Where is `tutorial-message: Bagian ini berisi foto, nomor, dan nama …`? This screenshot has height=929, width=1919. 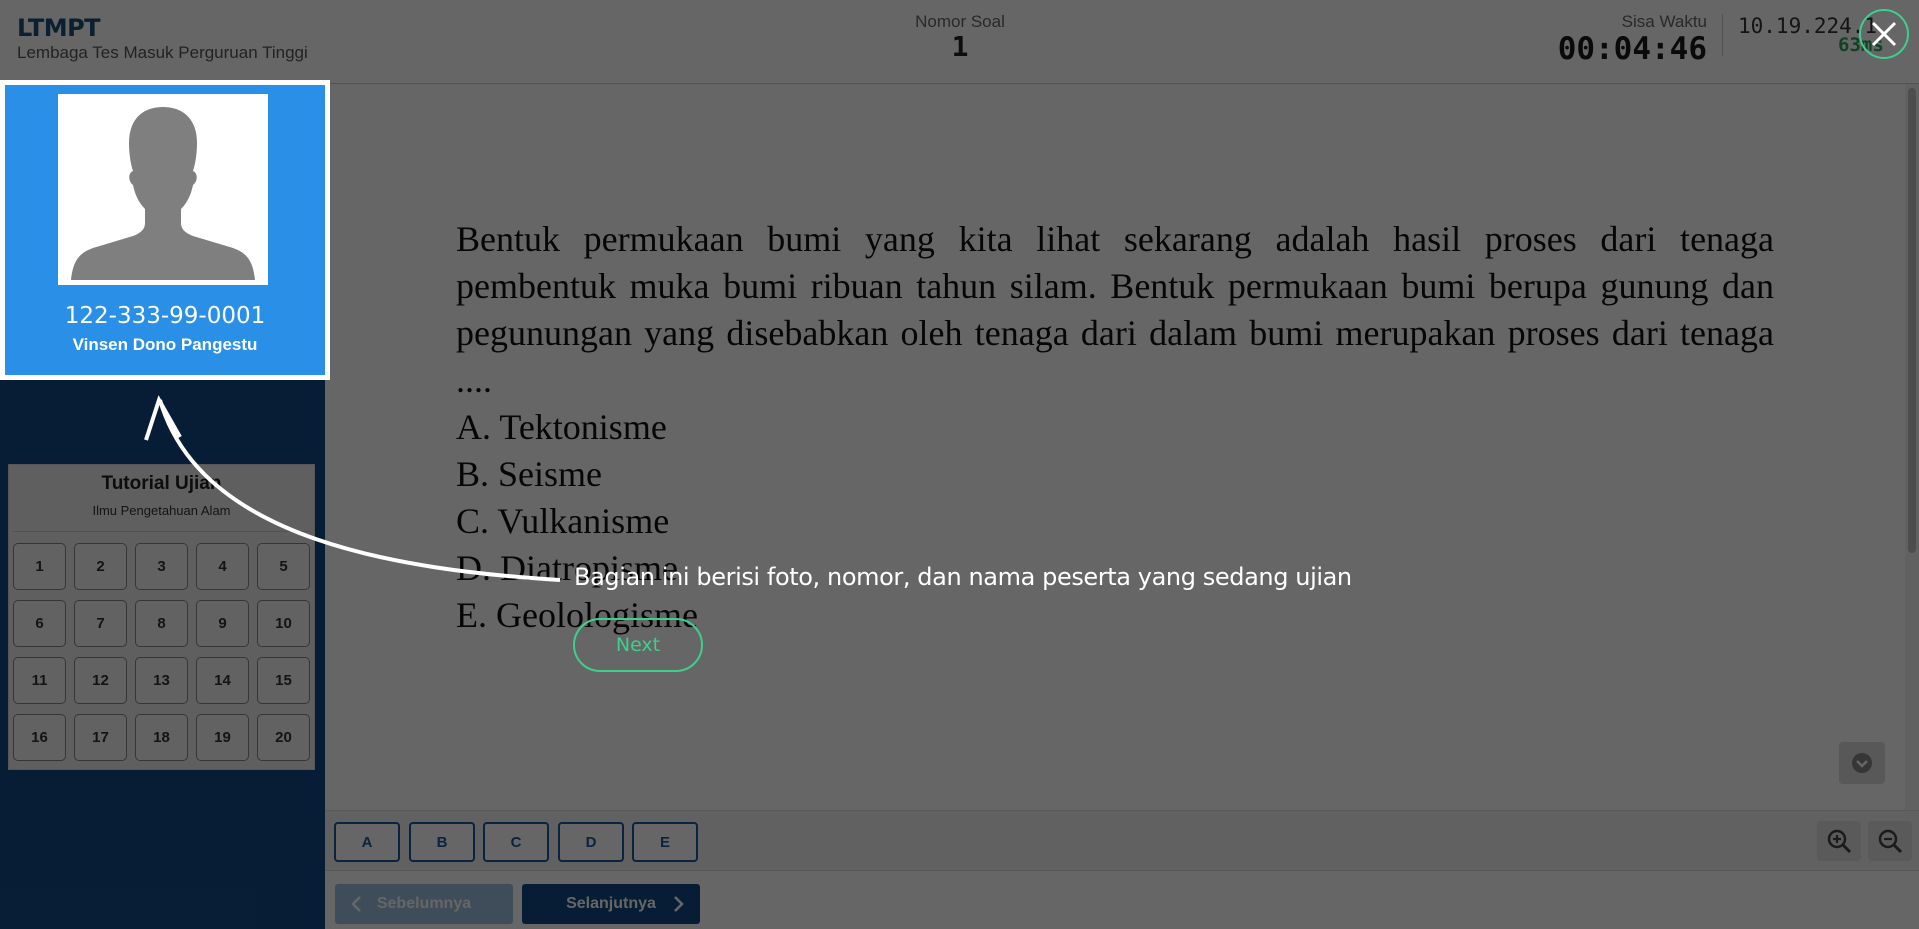 tutorial-message: Bagian ini berisi foto, nomor, dan nama … is located at coordinates (963, 577).